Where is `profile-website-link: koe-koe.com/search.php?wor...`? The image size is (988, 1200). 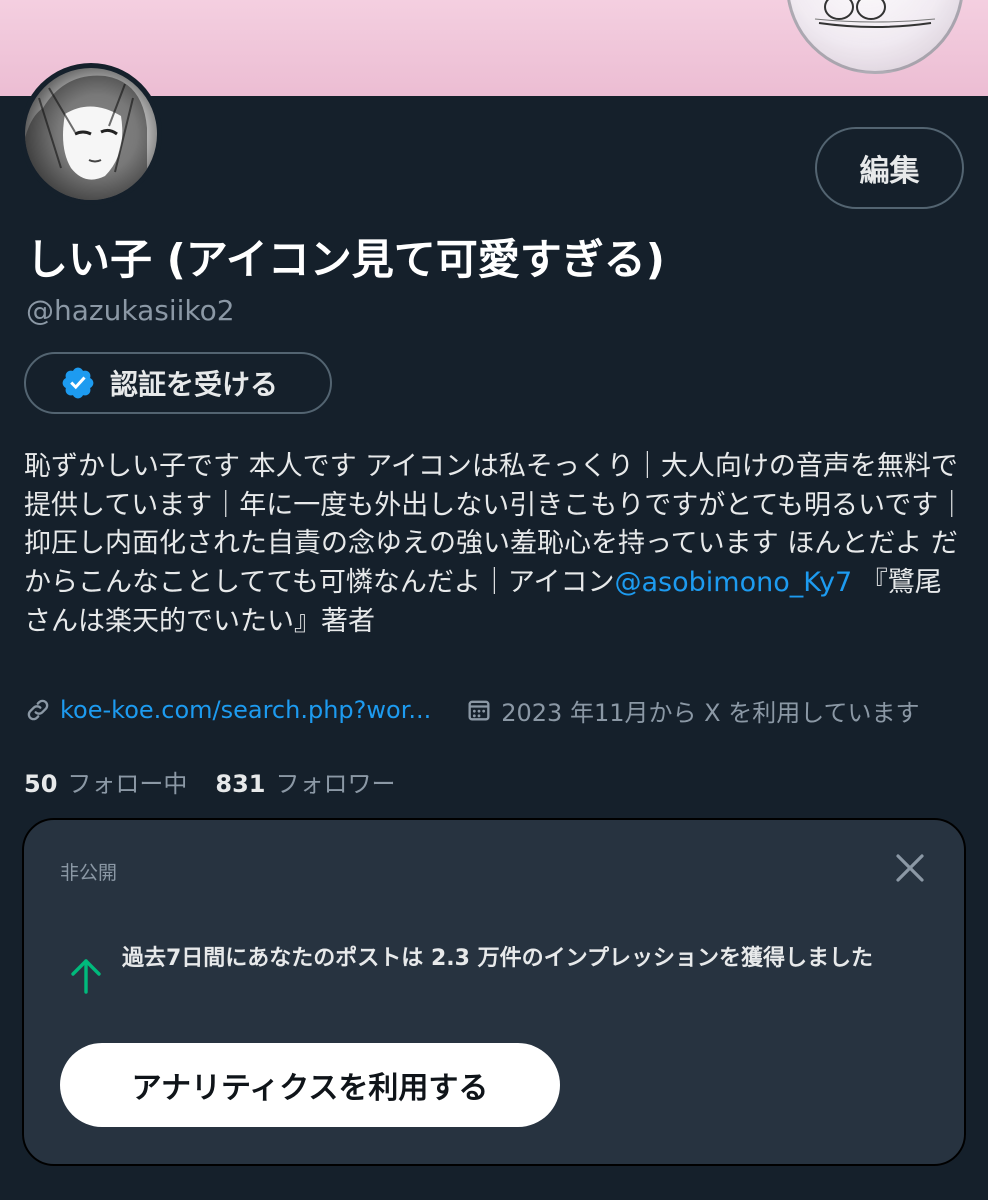 profile-website-link: koe-koe.com/search.php?wor... is located at coordinates (245, 710).